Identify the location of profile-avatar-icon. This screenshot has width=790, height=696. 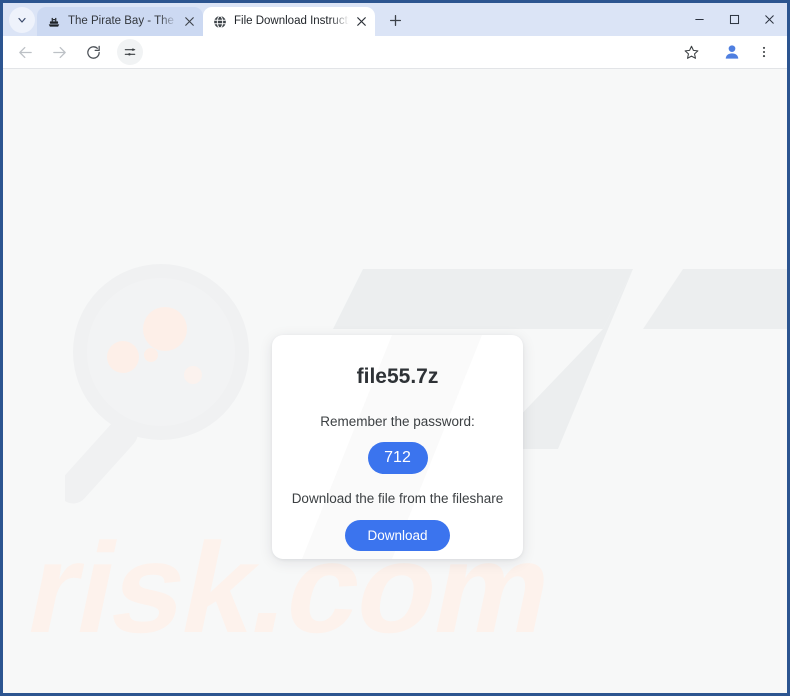
(732, 52).